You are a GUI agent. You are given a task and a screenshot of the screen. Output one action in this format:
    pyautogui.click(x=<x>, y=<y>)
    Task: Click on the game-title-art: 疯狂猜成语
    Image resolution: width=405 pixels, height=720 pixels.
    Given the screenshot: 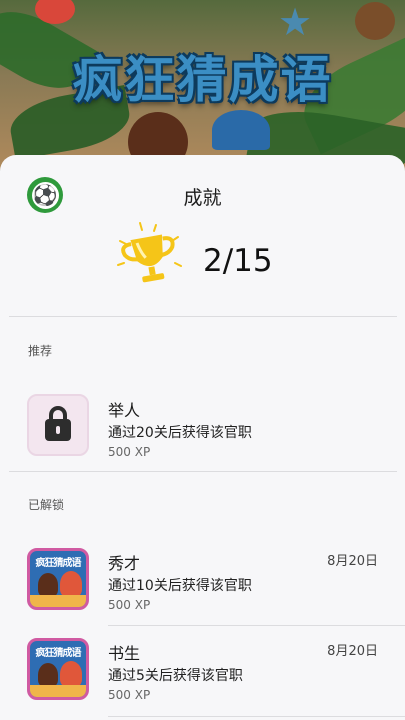 What is the action you would take?
    pyautogui.click(x=202, y=80)
    